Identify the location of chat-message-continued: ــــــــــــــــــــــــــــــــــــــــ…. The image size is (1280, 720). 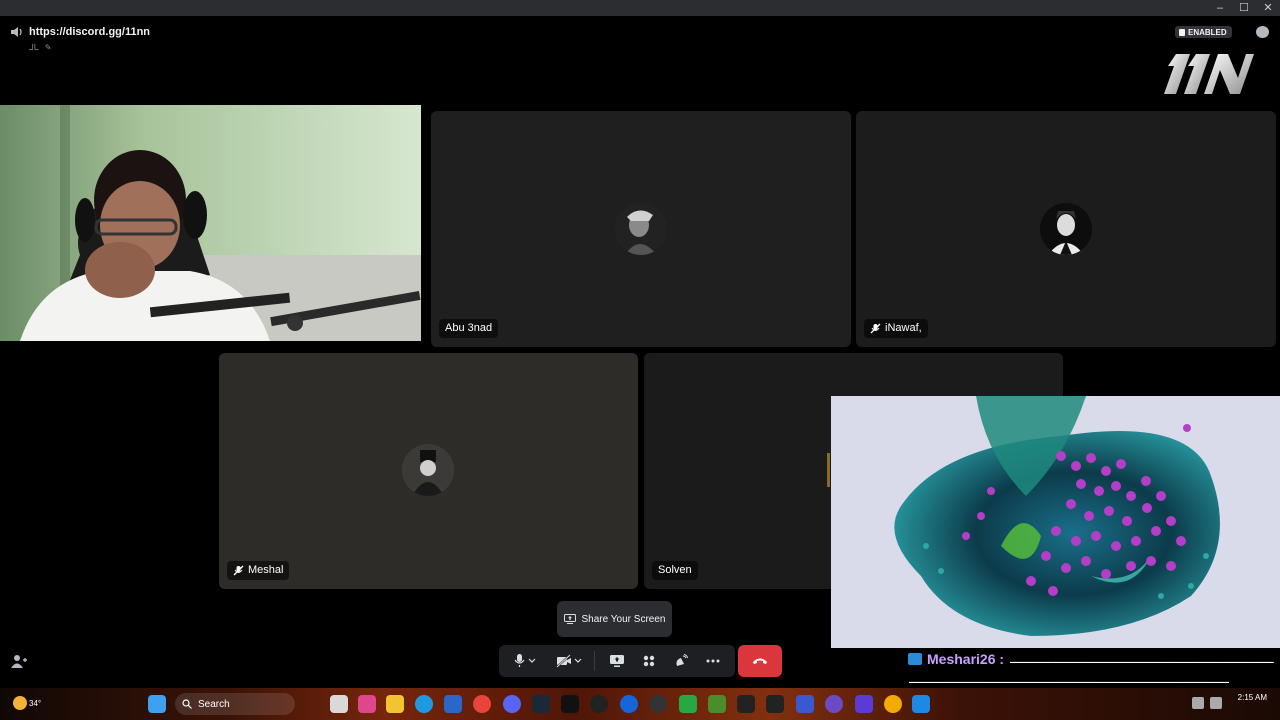
(1069, 679).